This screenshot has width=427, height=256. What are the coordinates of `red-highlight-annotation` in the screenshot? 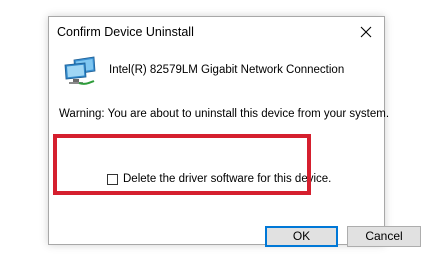 It's located at (182, 164).